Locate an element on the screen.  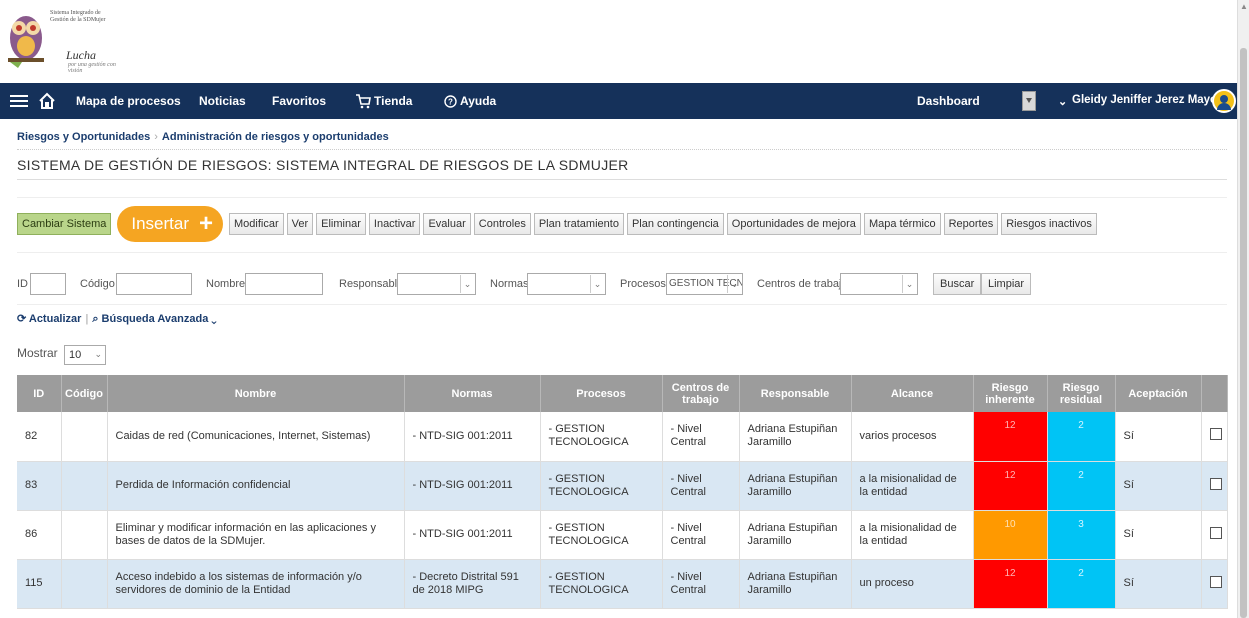
header-scope: Alcance is located at coordinates (912, 393).